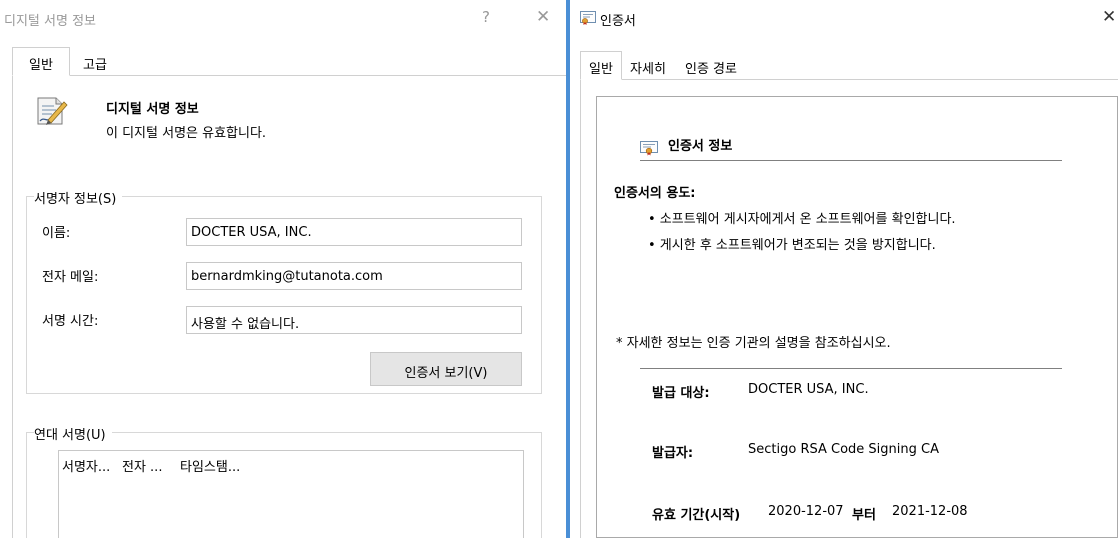 Image resolution: width=1118 pixels, height=538 pixels. I want to click on certificate-window-close-button: ✕, so click(1109, 17).